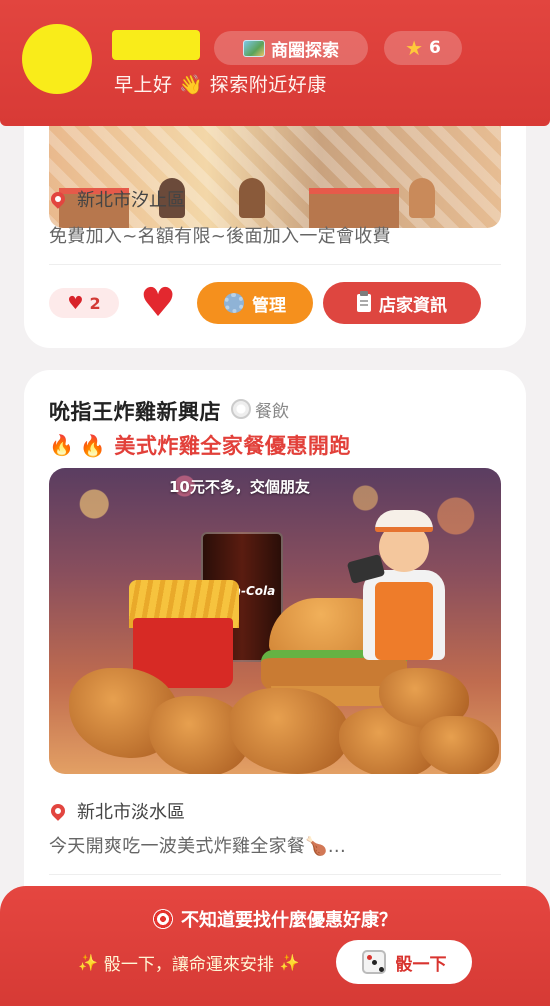 This screenshot has height=1006, width=550. What do you see at coordinates (364, 301) in the screenshot?
I see `clipboard-icon` at bounding box center [364, 301].